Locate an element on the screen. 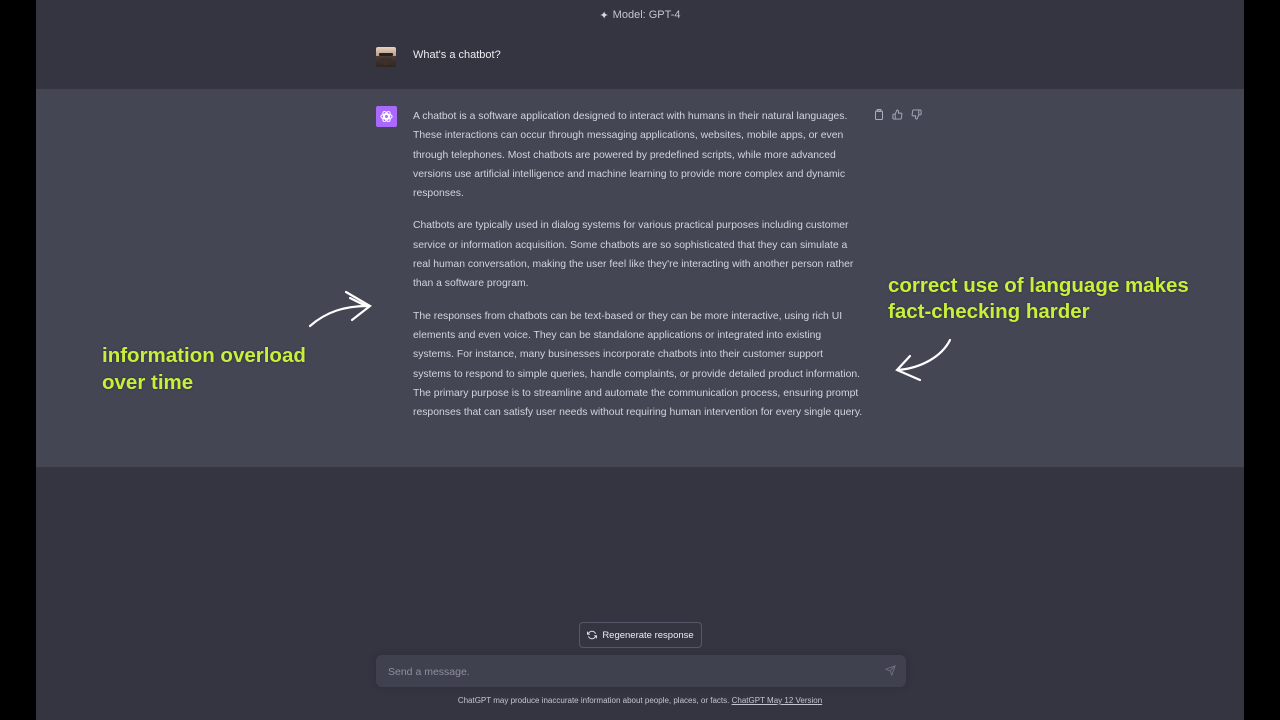 The width and height of the screenshot is (1280, 720). user-avatar is located at coordinates (386, 57).